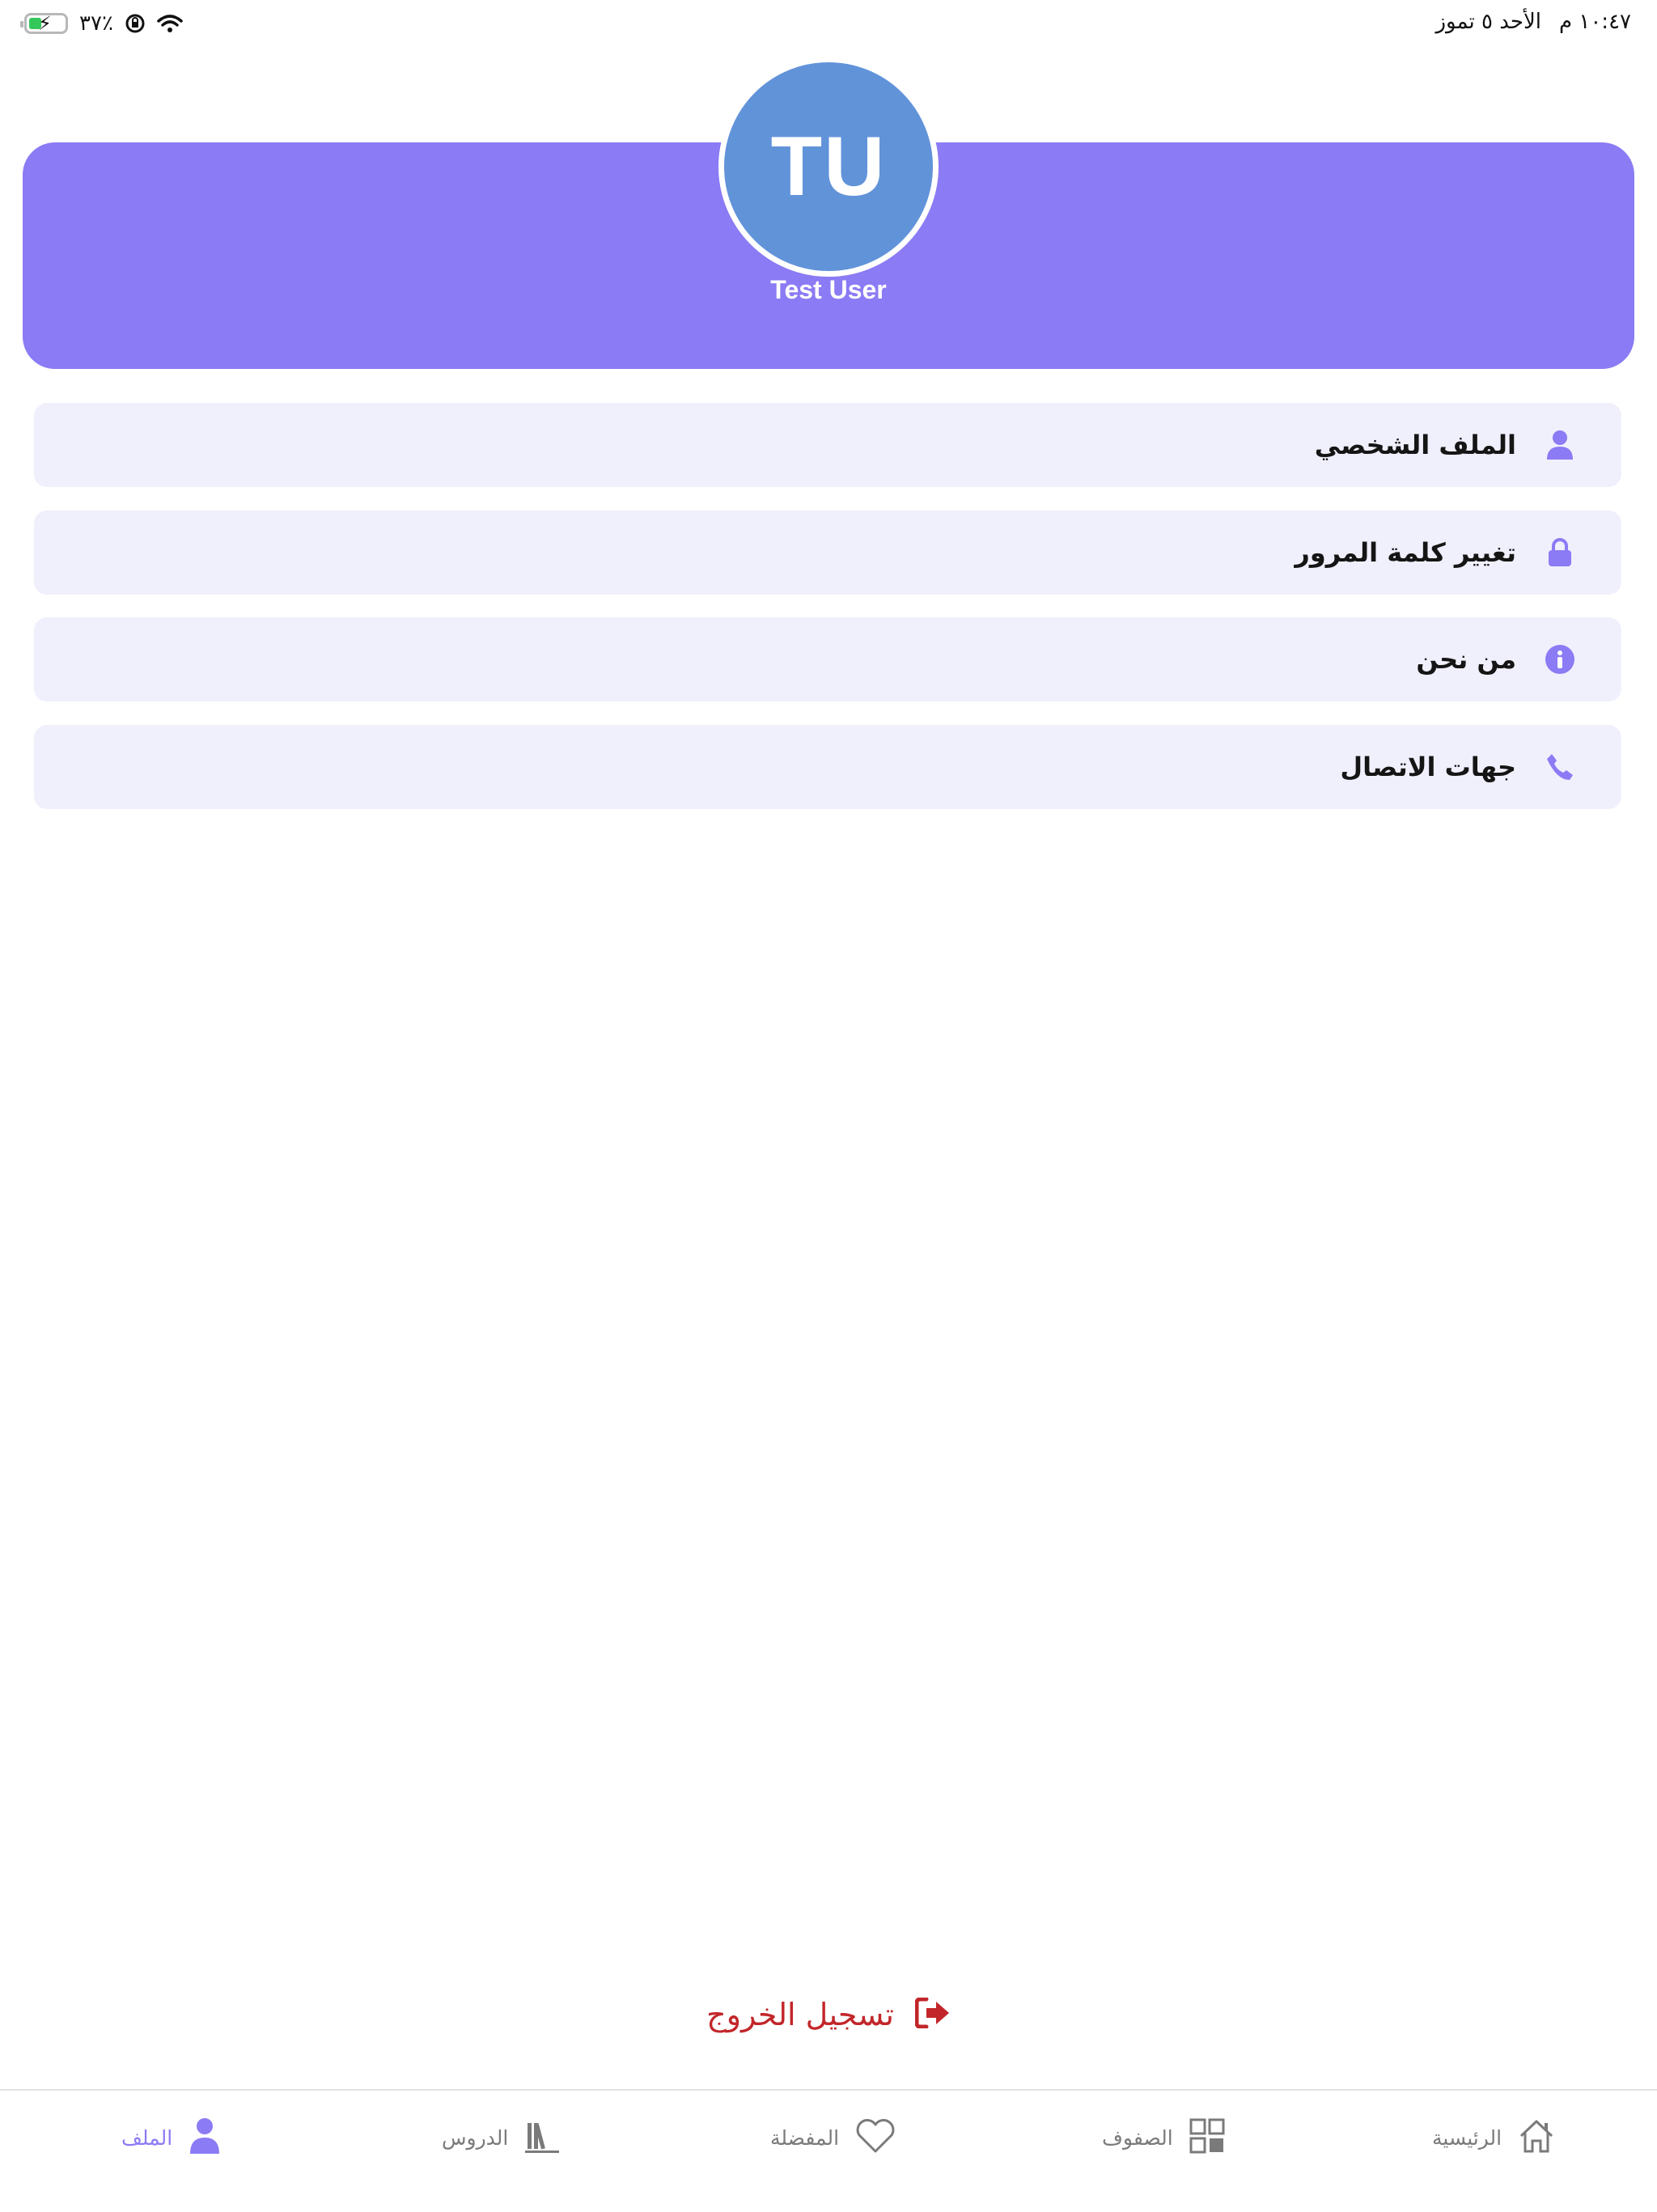  What do you see at coordinates (1405, 552) in the screenshot?
I see `menu-item-label: تغيير كلمة المرور` at bounding box center [1405, 552].